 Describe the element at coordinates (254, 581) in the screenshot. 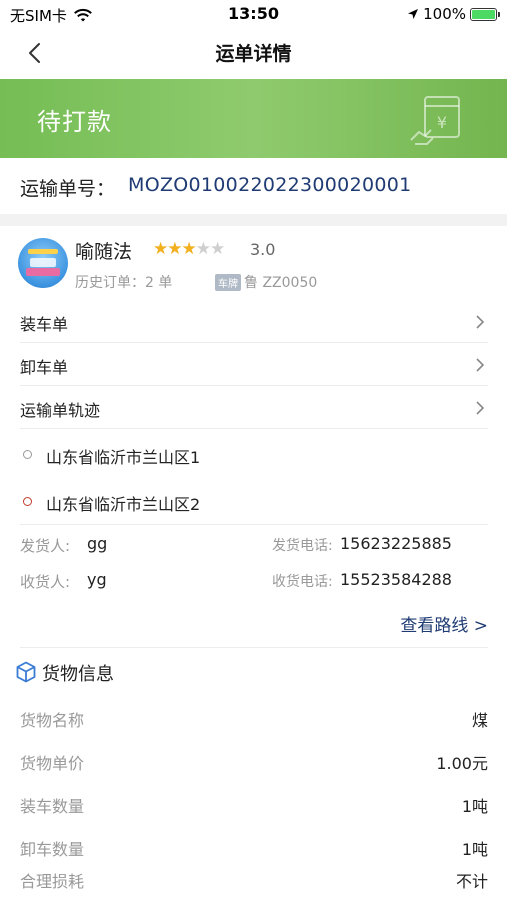

I see `receiver-row: 收货人: yg 收货电话: 15523584288` at that location.